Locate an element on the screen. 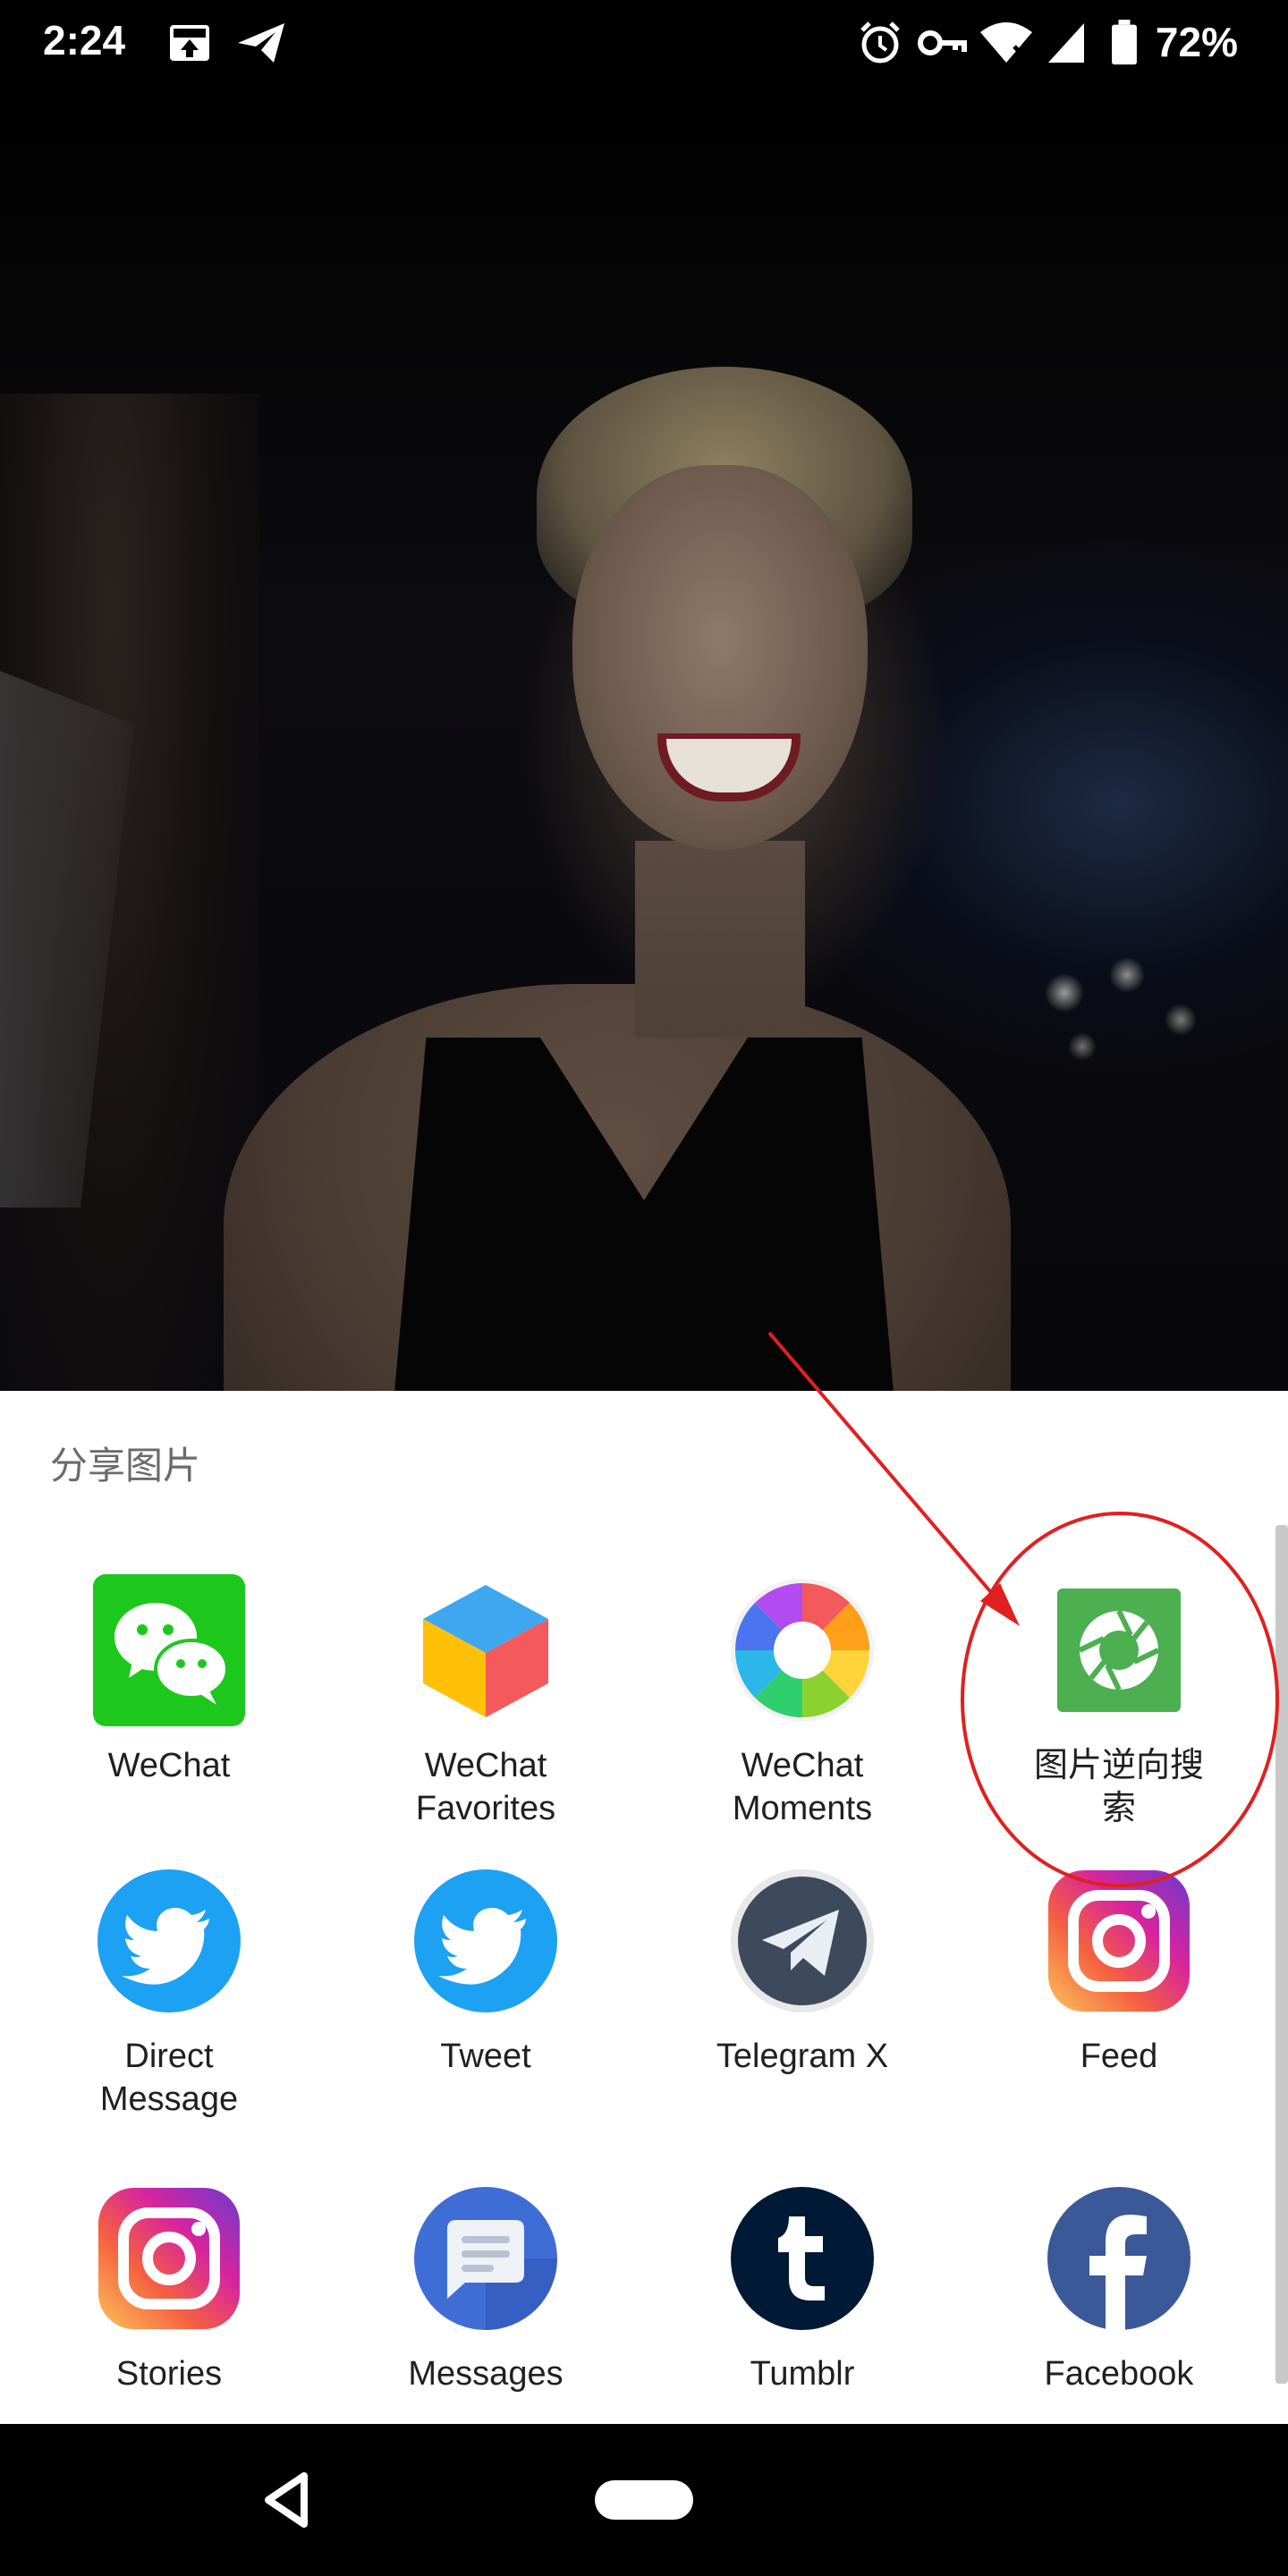 The width and height of the screenshot is (1288, 2576). share-target-wechat-moments: WeChat Moments is located at coordinates (802, 1702).